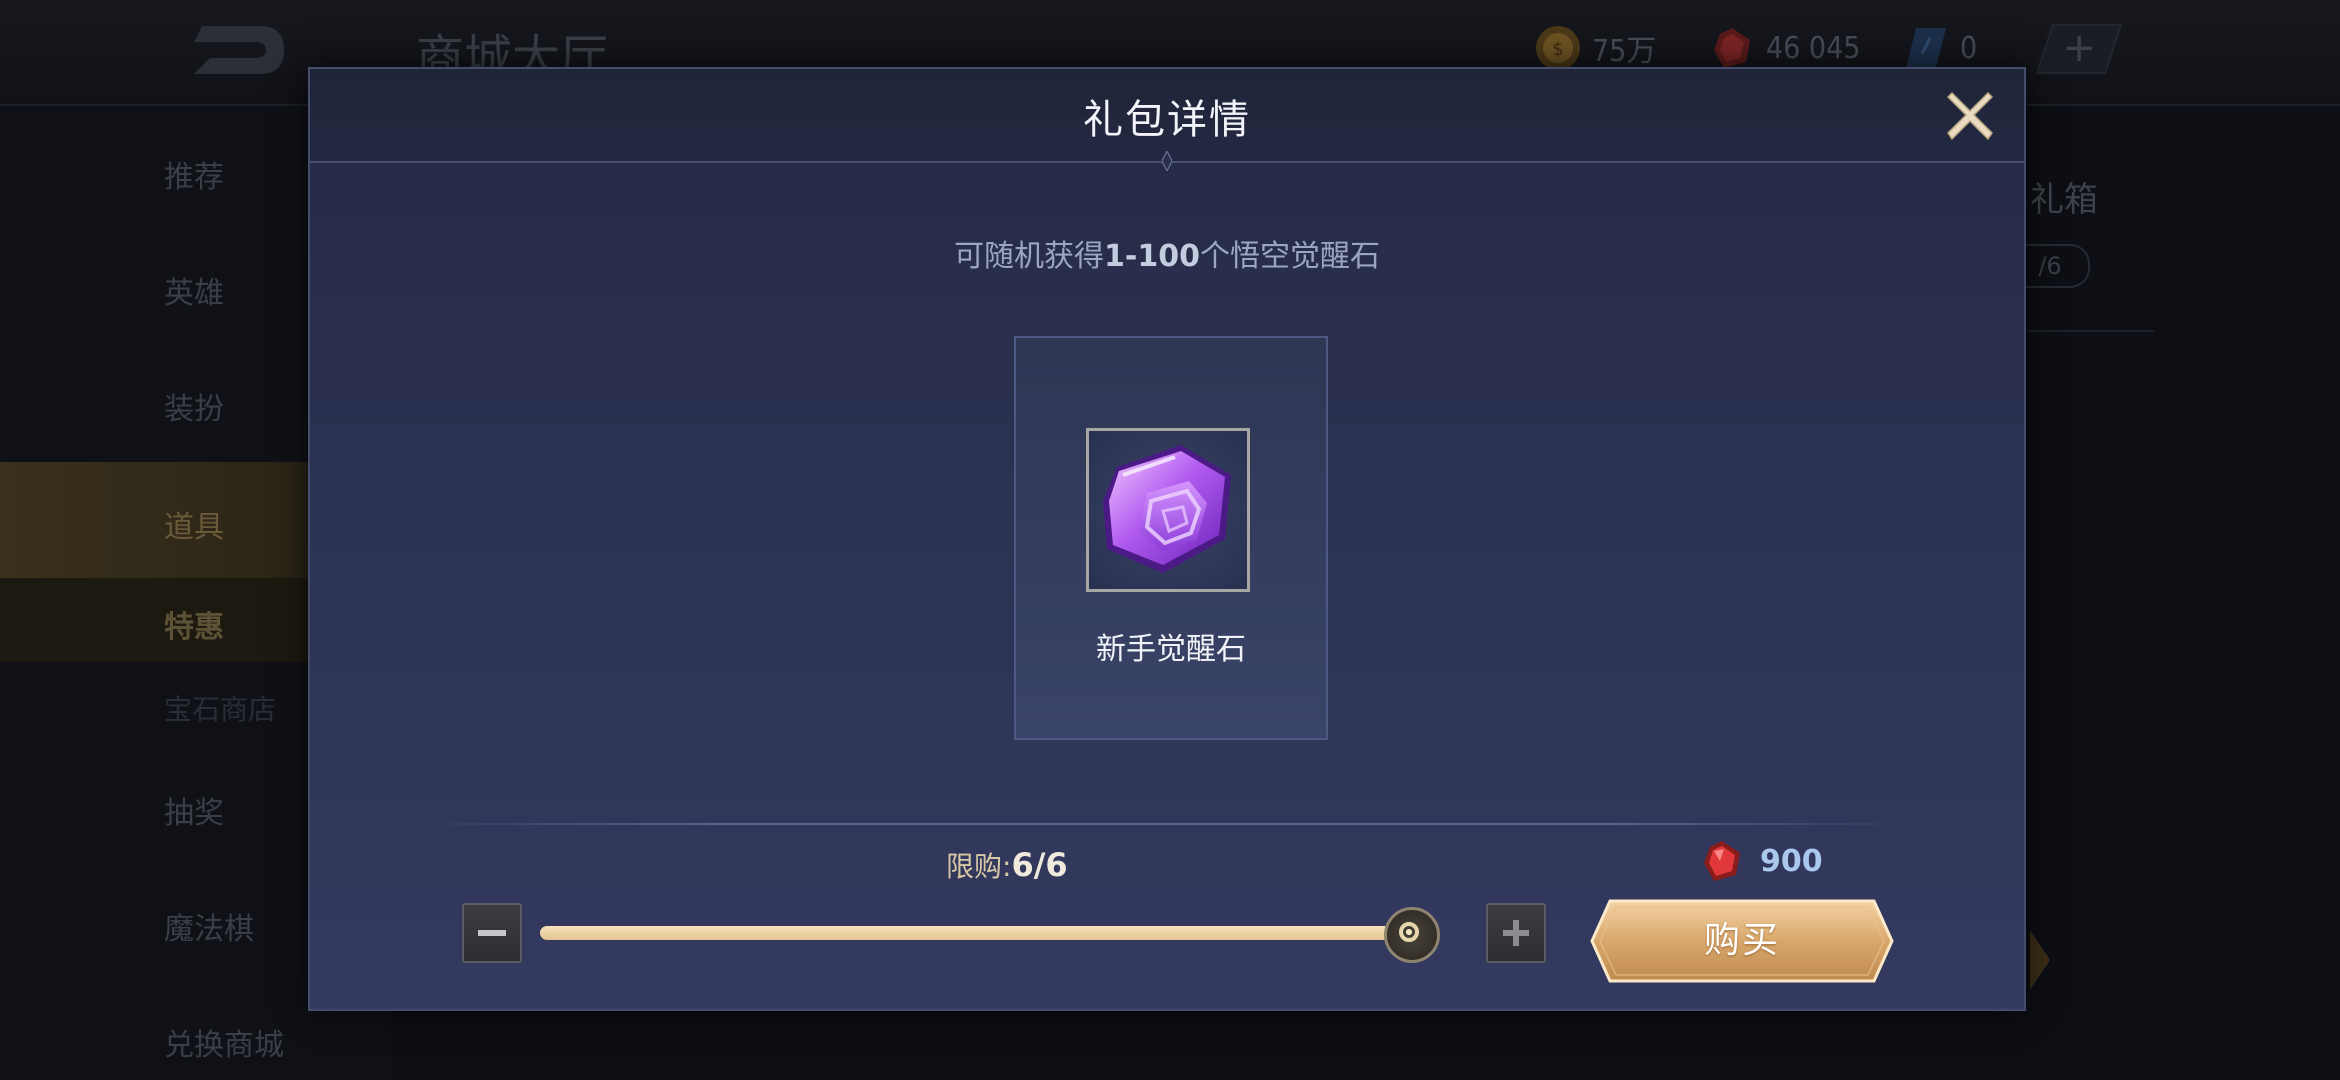 This screenshot has width=2340, height=1080. I want to click on sidebar-item-gem-shop: 宝石商店, so click(220, 708).